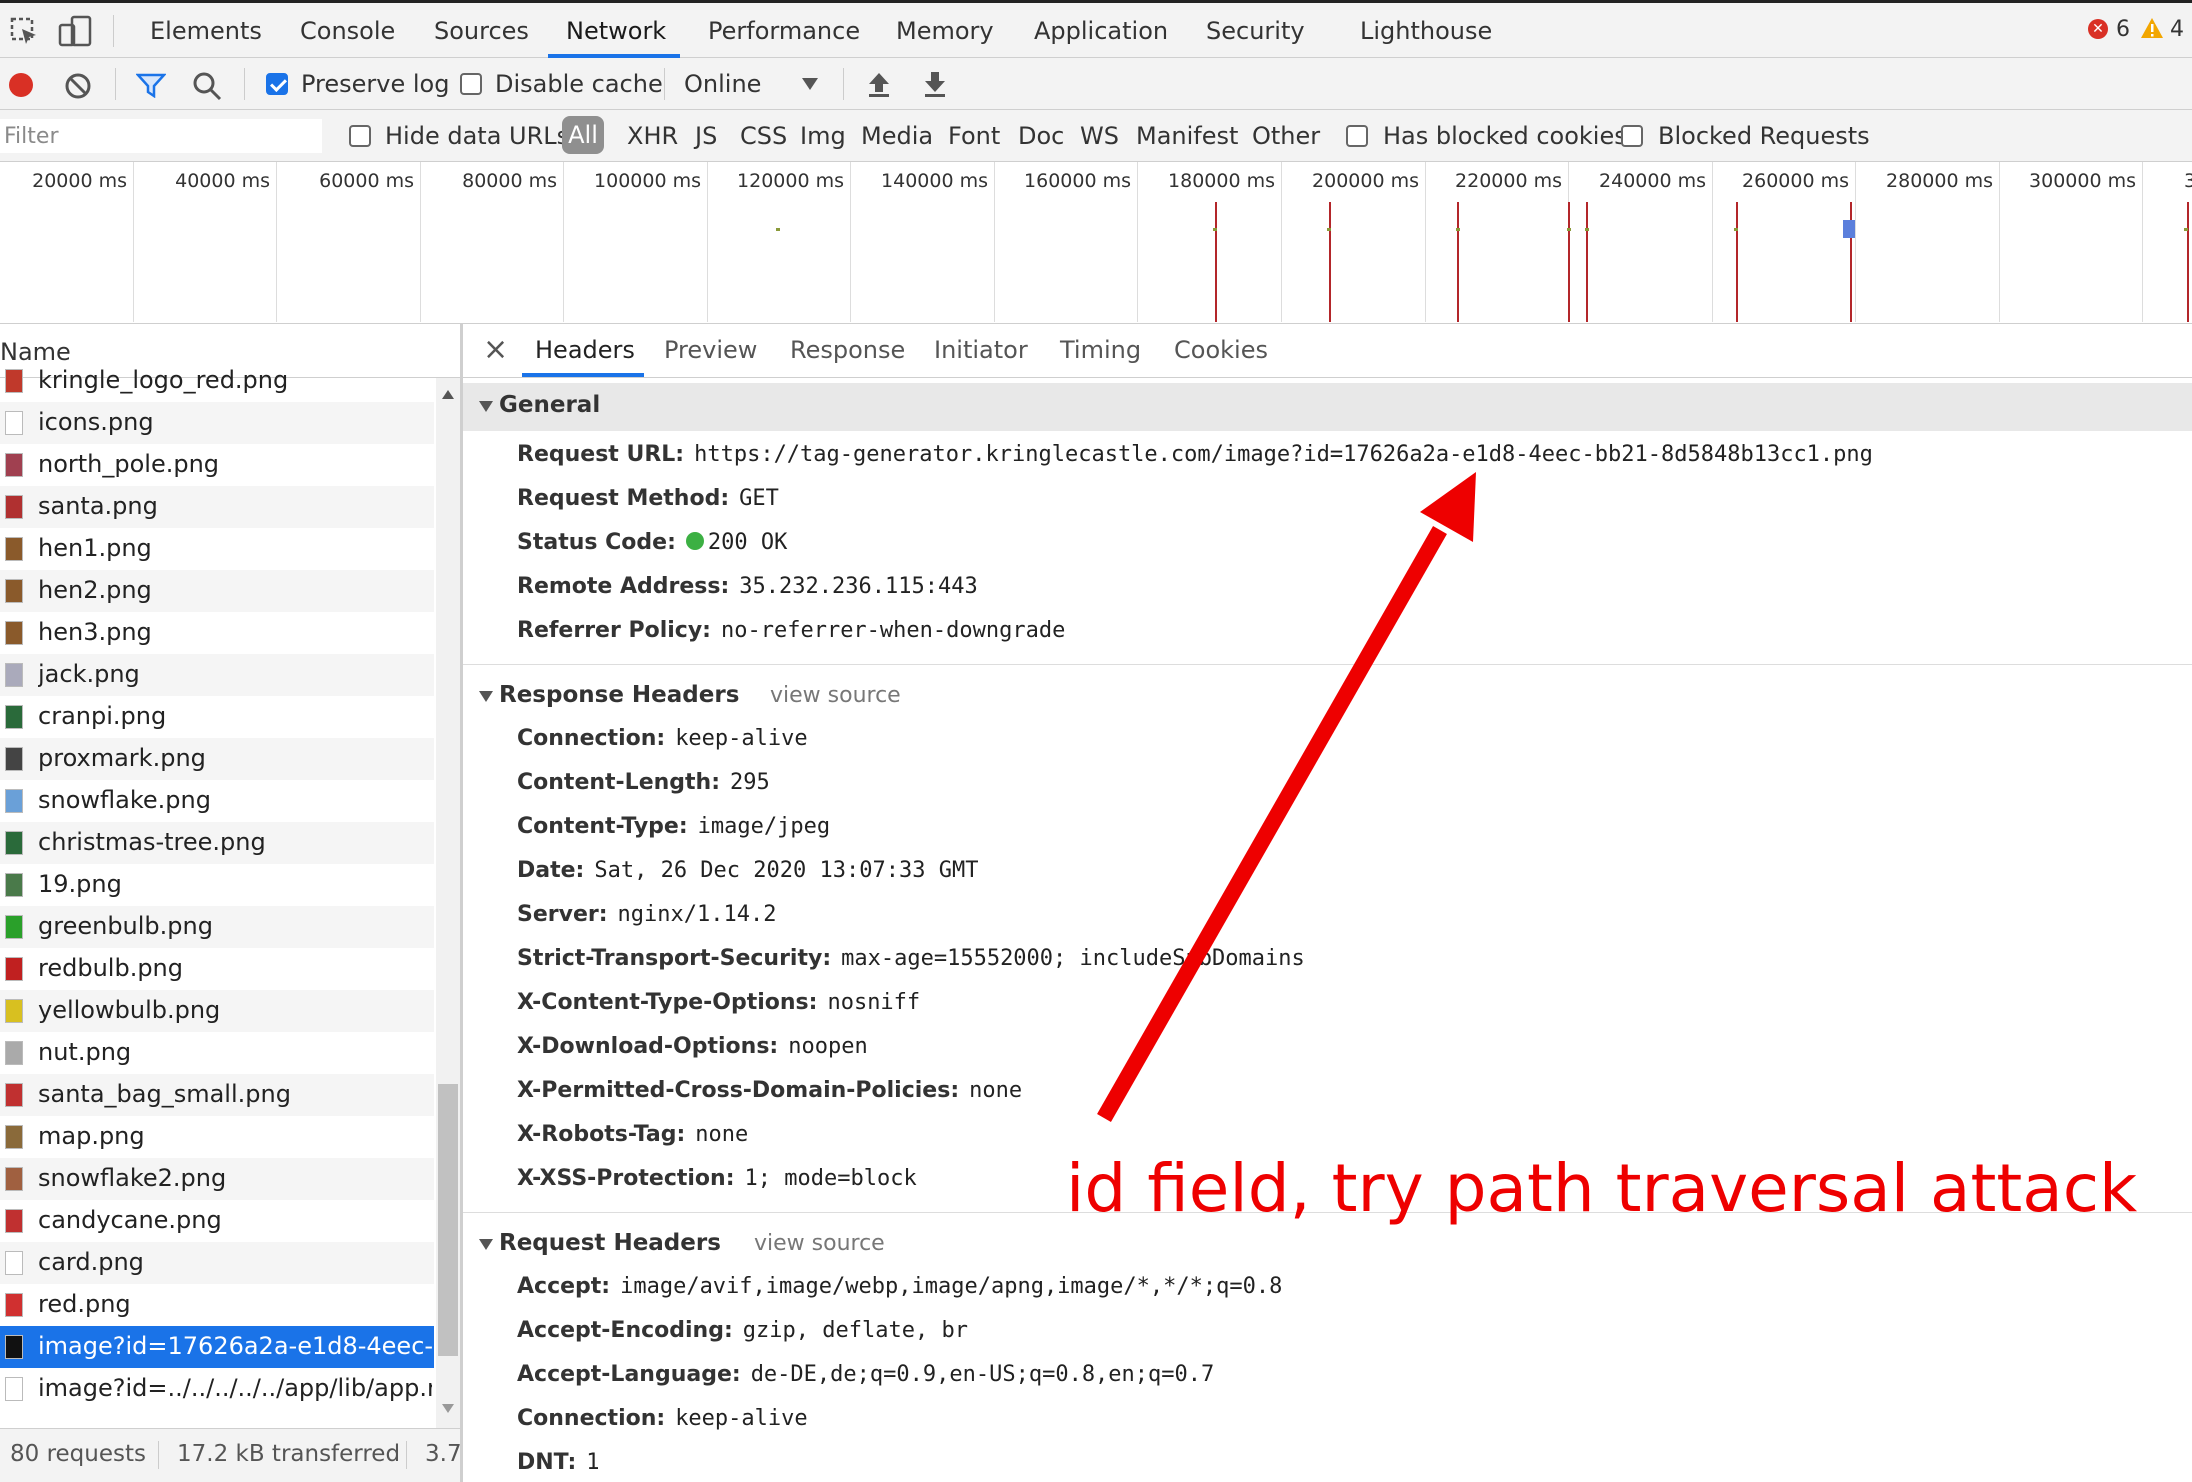 This screenshot has height=1482, width=2192. I want to click on scroll-down-icon, so click(448, 1408).